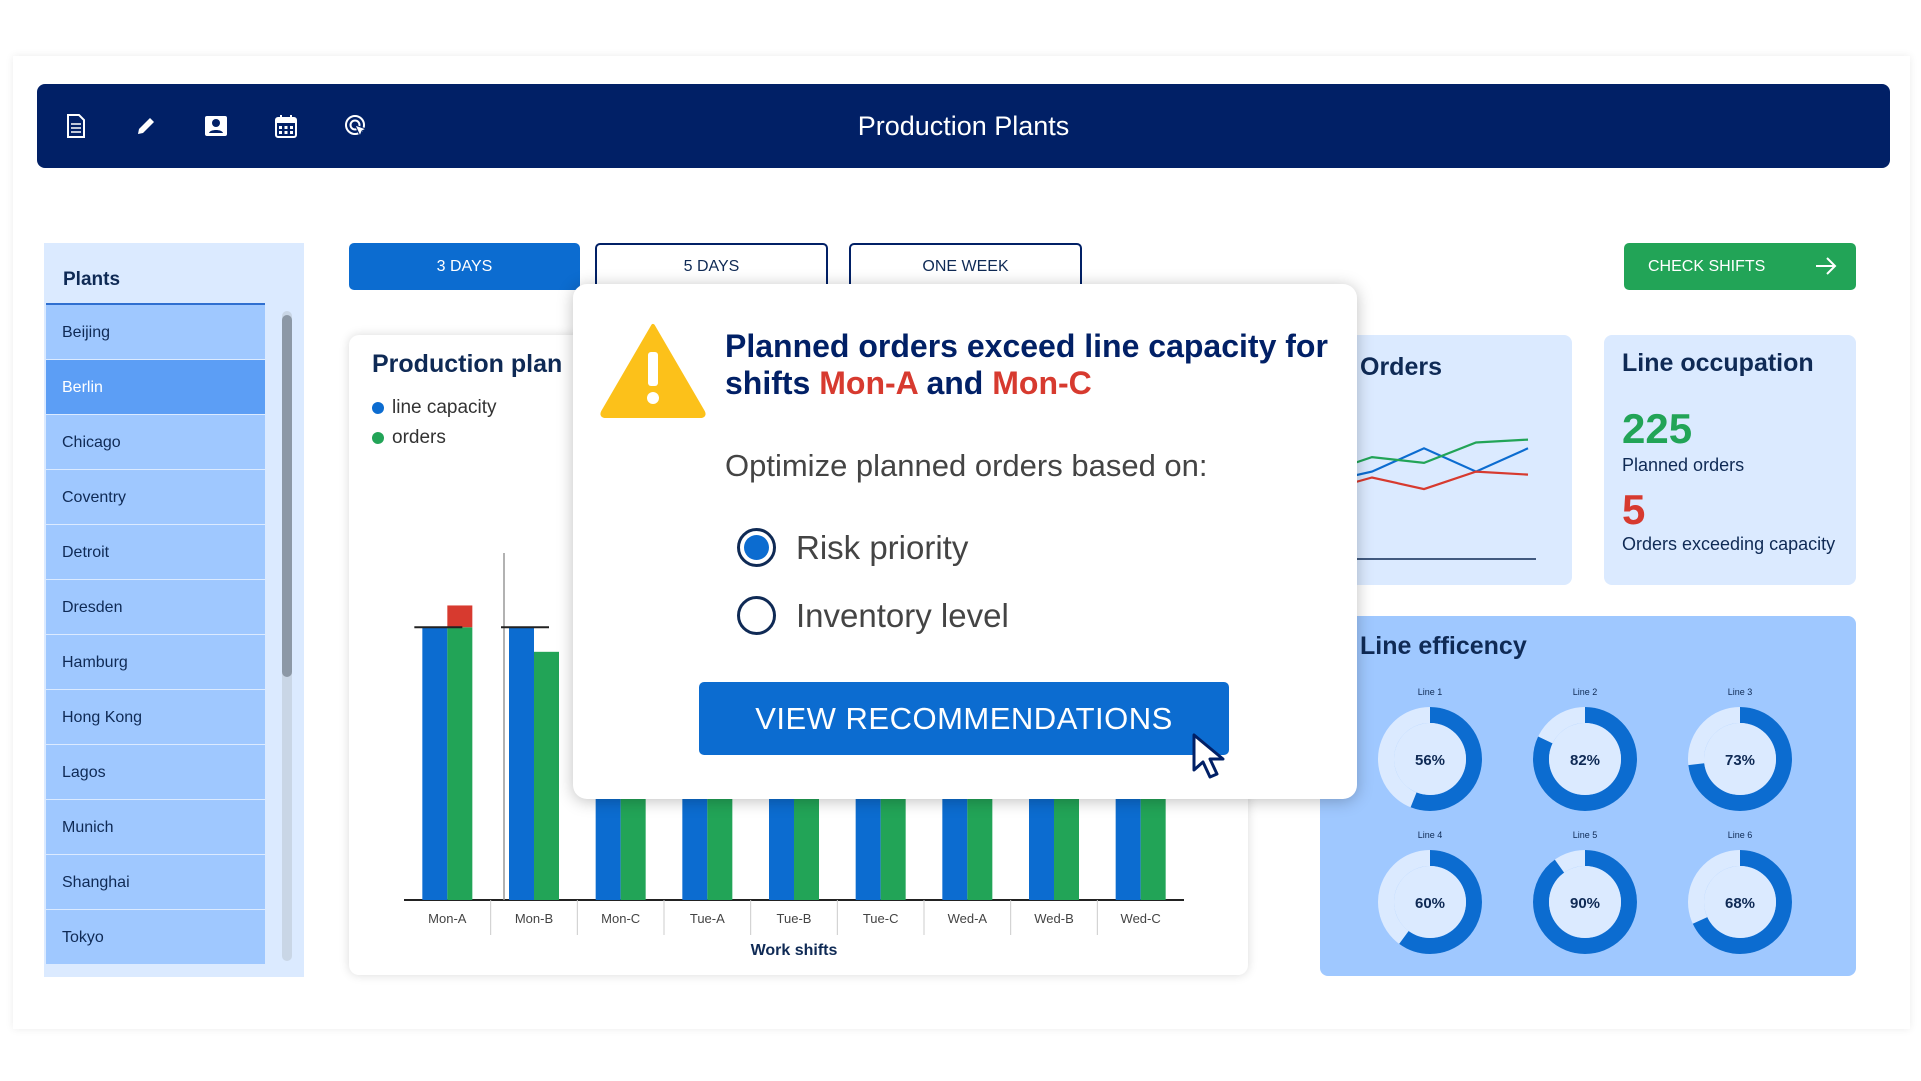 This screenshot has width=1921, height=1081. What do you see at coordinates (378, 408) in the screenshot?
I see `legend-dot-capacity` at bounding box center [378, 408].